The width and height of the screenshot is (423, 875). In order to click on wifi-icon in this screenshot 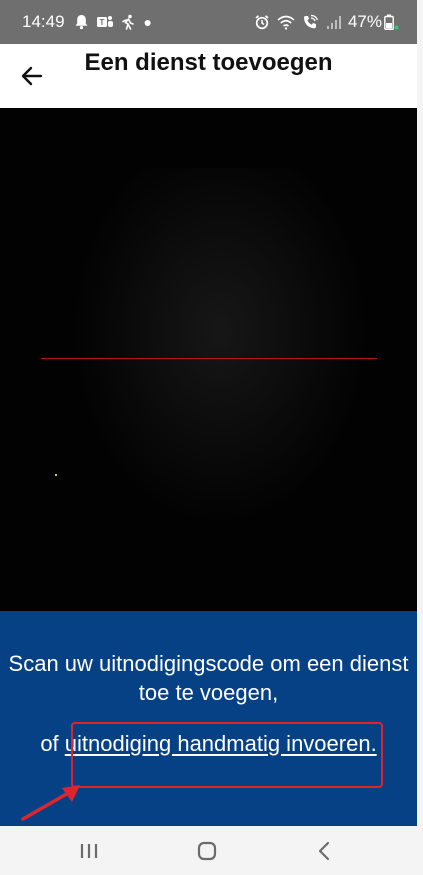, I will do `click(286, 22)`.